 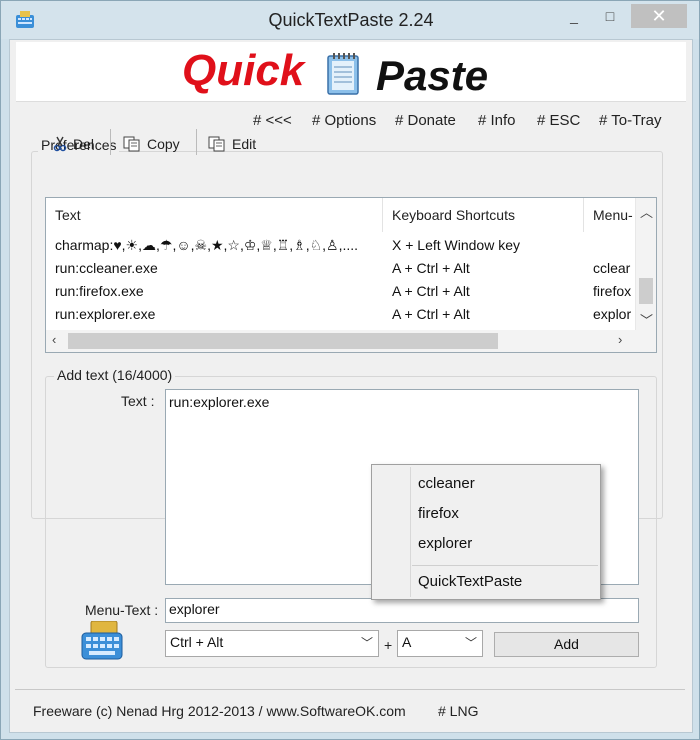 I want to click on column-header-shortcuts: Keyboard Shortcuts, so click(x=483, y=215).